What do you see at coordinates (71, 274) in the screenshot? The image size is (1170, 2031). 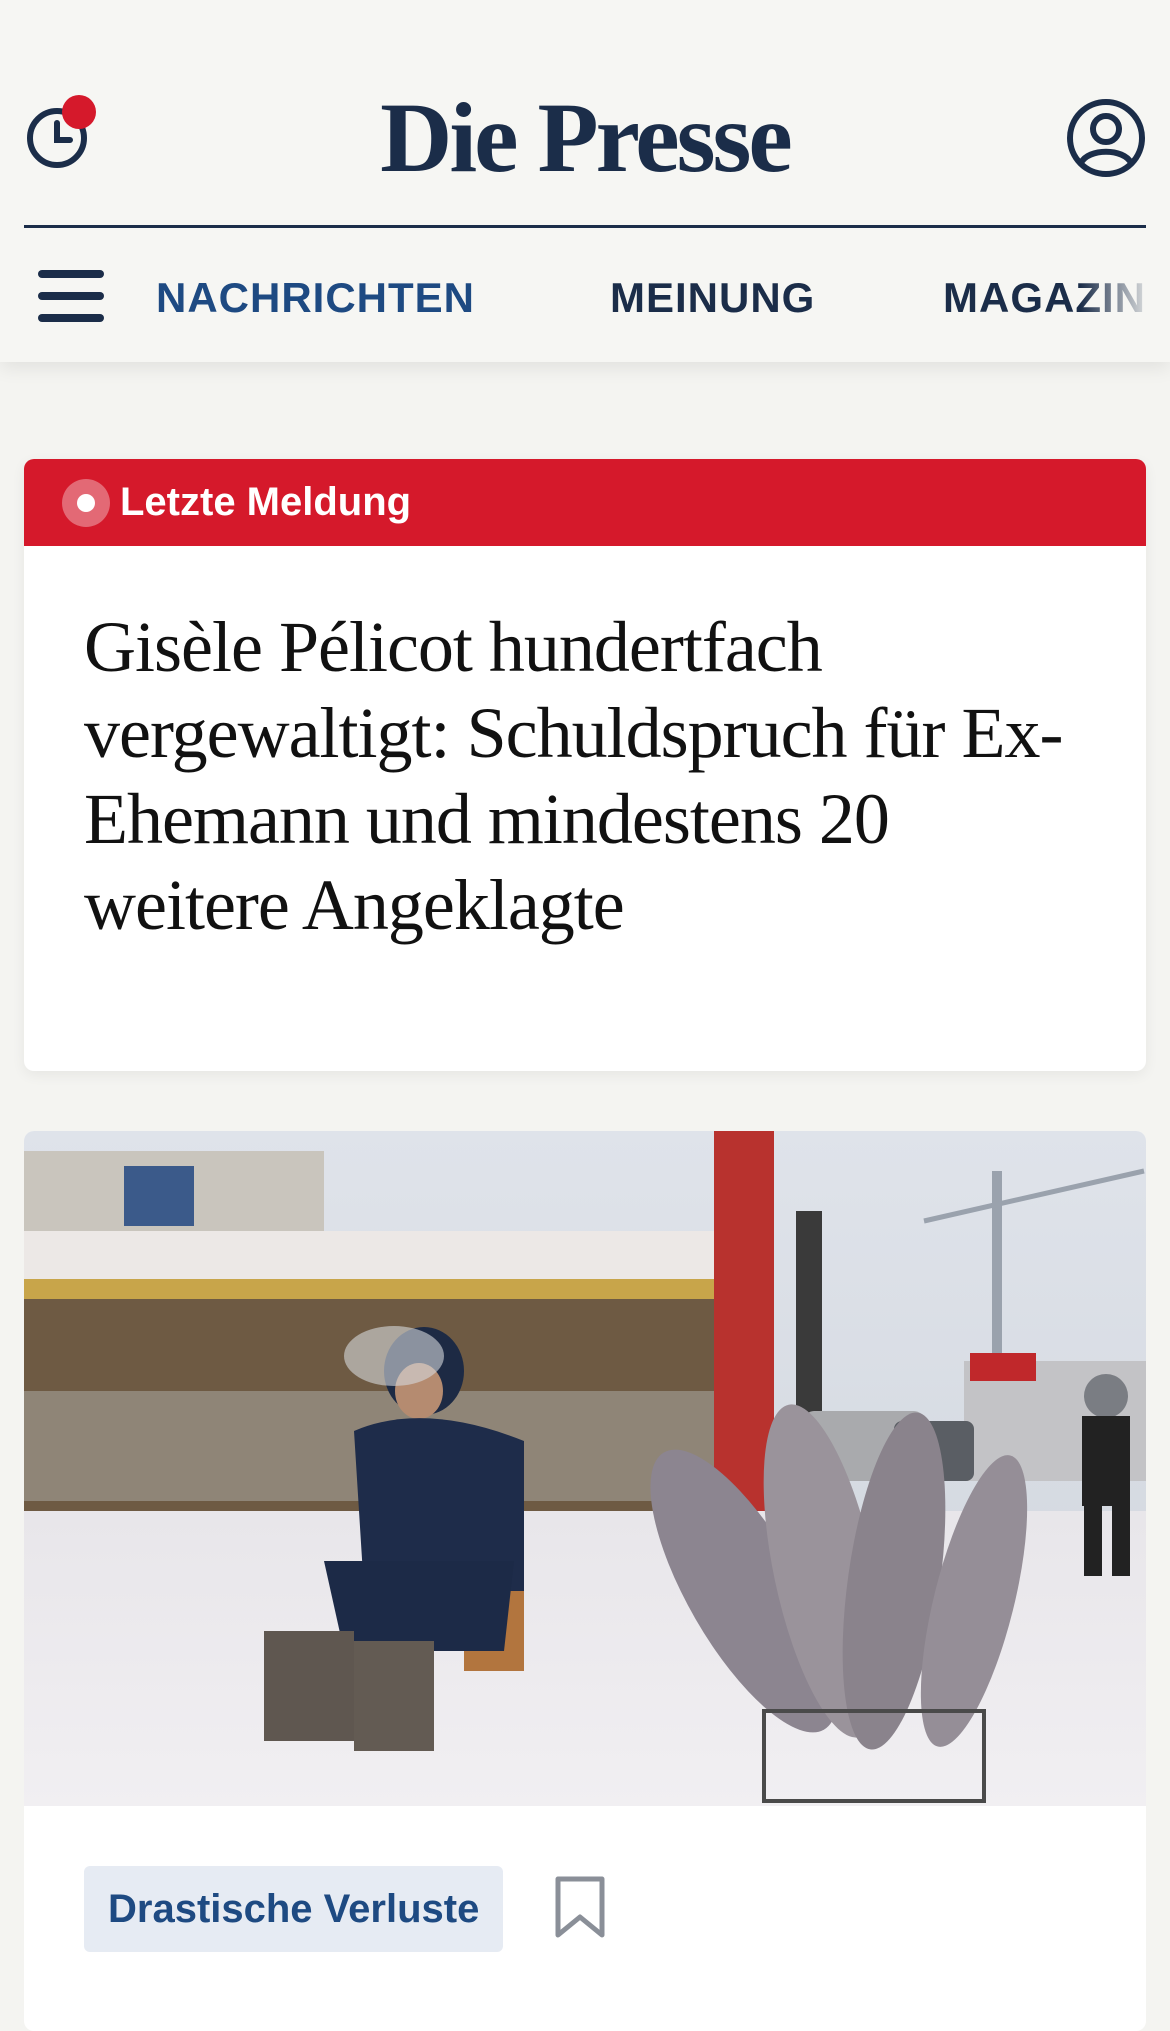 I see `hamburger-menu-icon` at bounding box center [71, 274].